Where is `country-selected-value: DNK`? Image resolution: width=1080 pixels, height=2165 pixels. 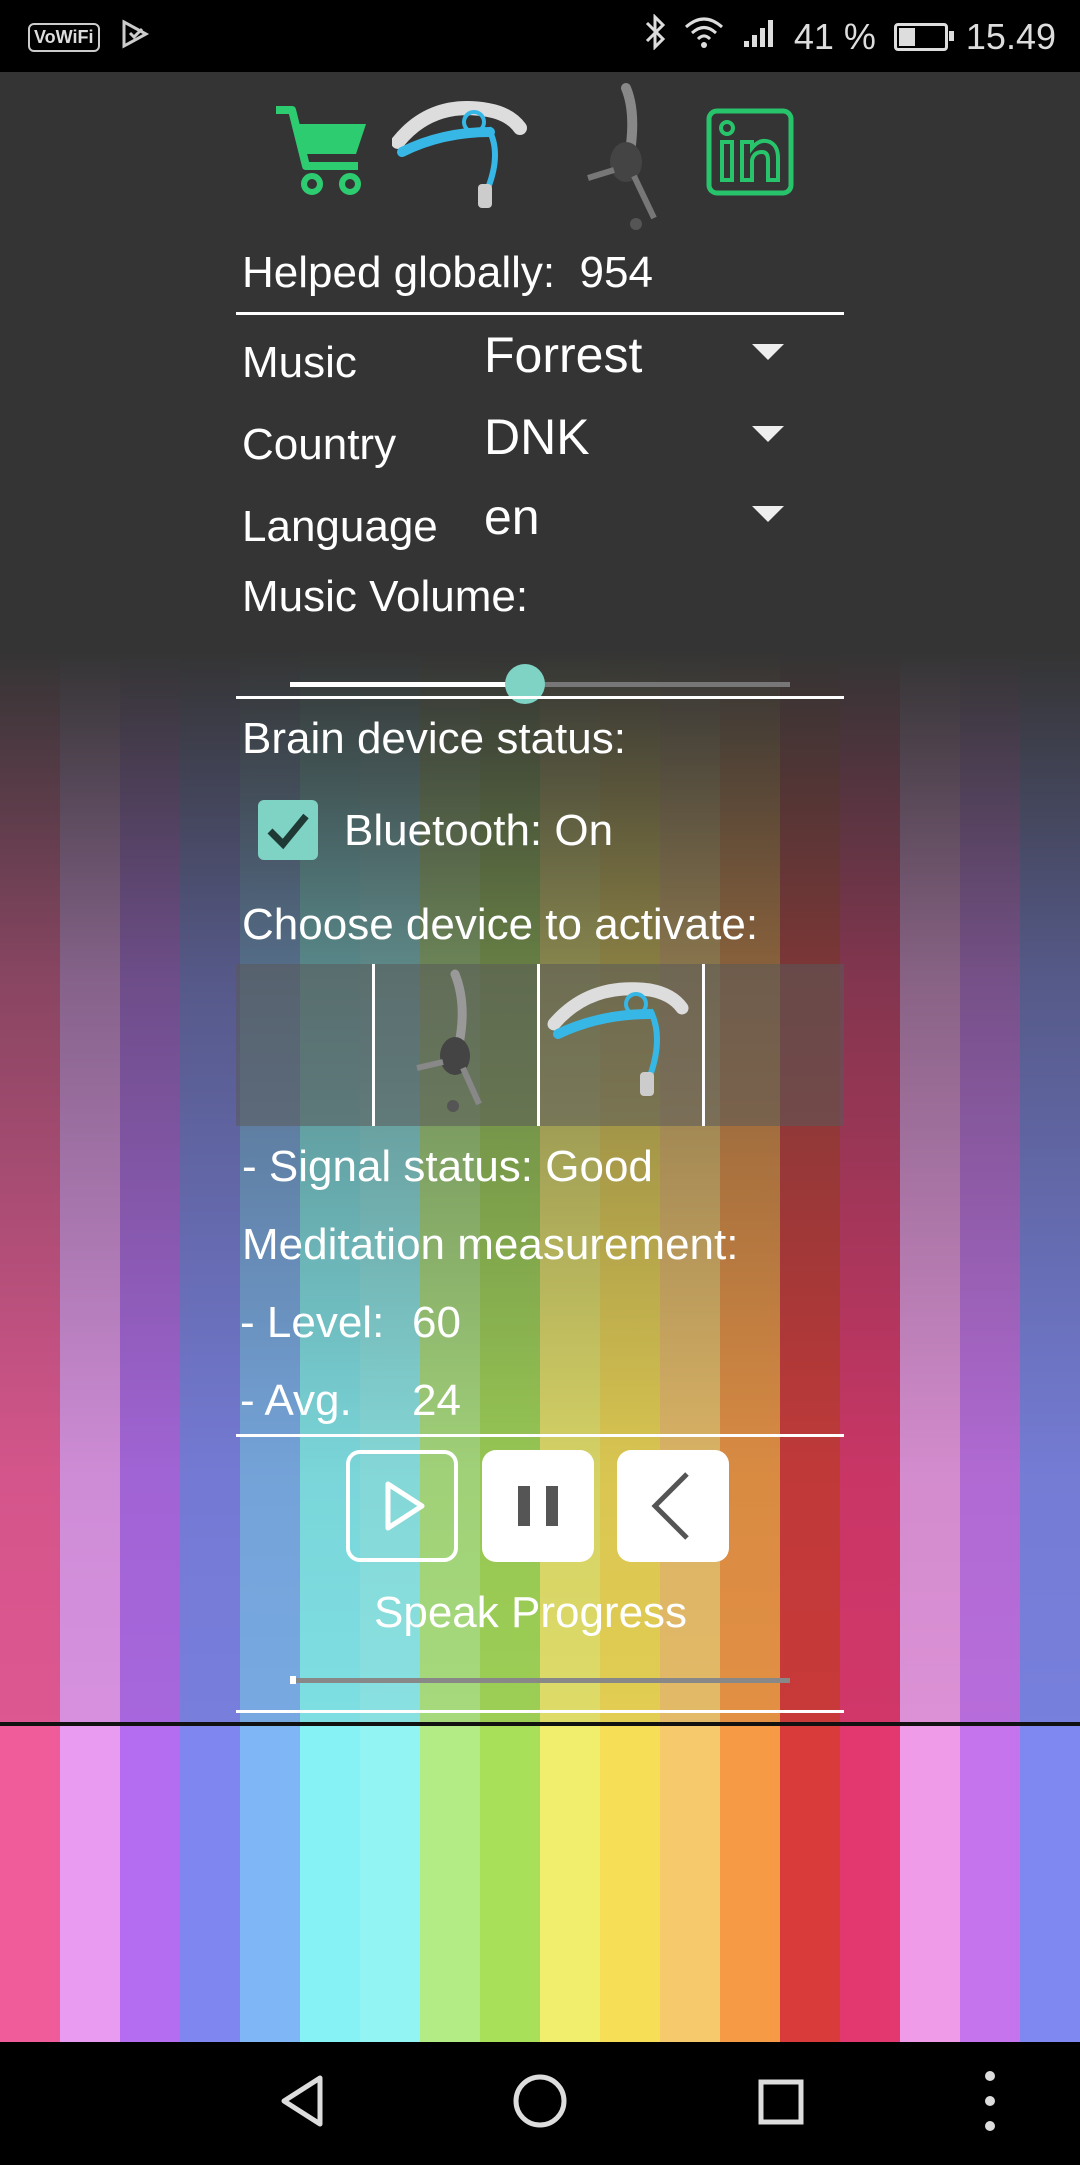 country-selected-value: DNK is located at coordinates (537, 437).